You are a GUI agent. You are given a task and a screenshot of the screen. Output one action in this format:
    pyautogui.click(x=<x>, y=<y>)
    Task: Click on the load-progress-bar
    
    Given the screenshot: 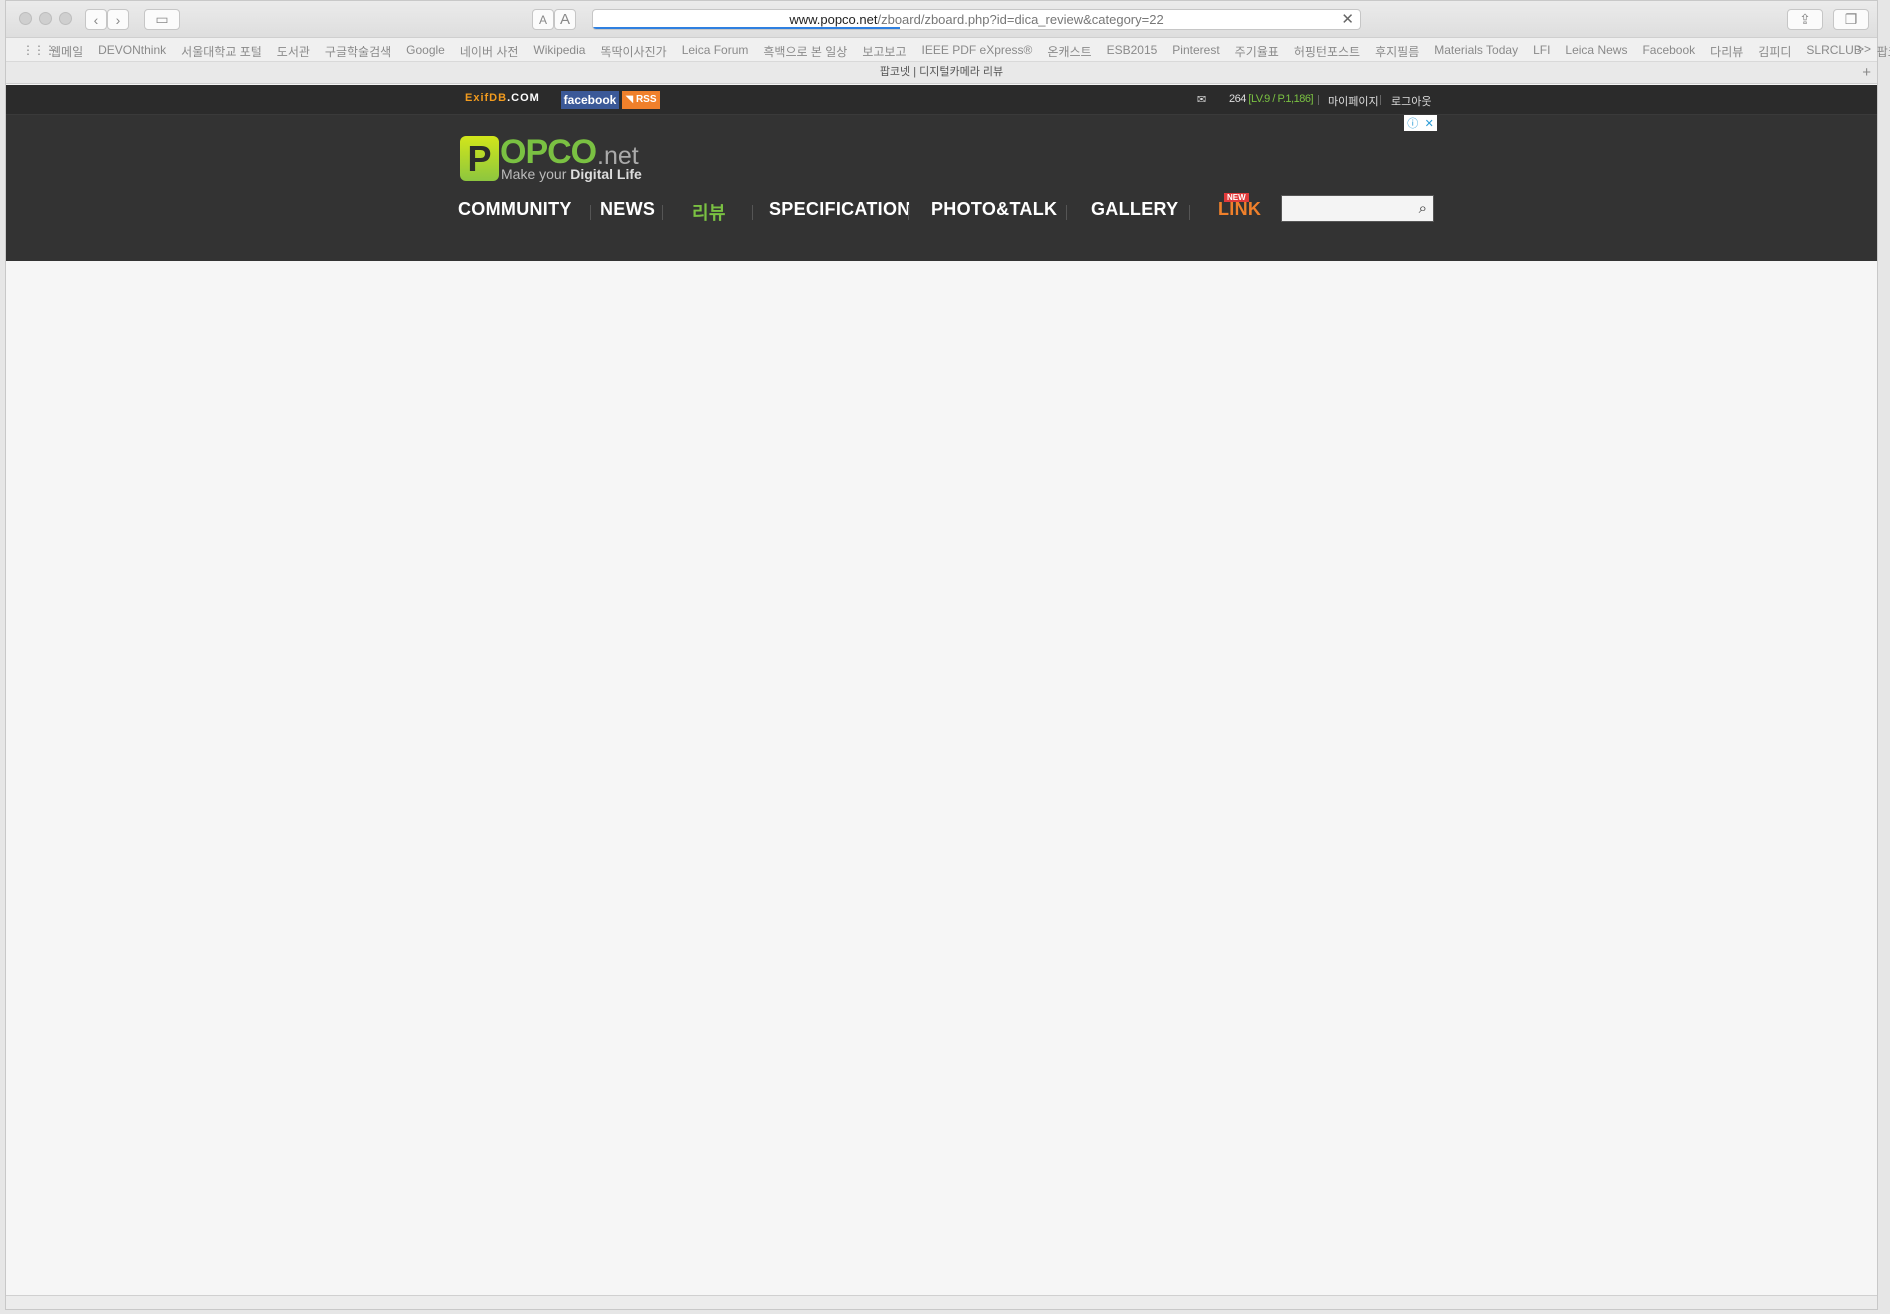 What is the action you would take?
    pyautogui.click(x=746, y=28)
    